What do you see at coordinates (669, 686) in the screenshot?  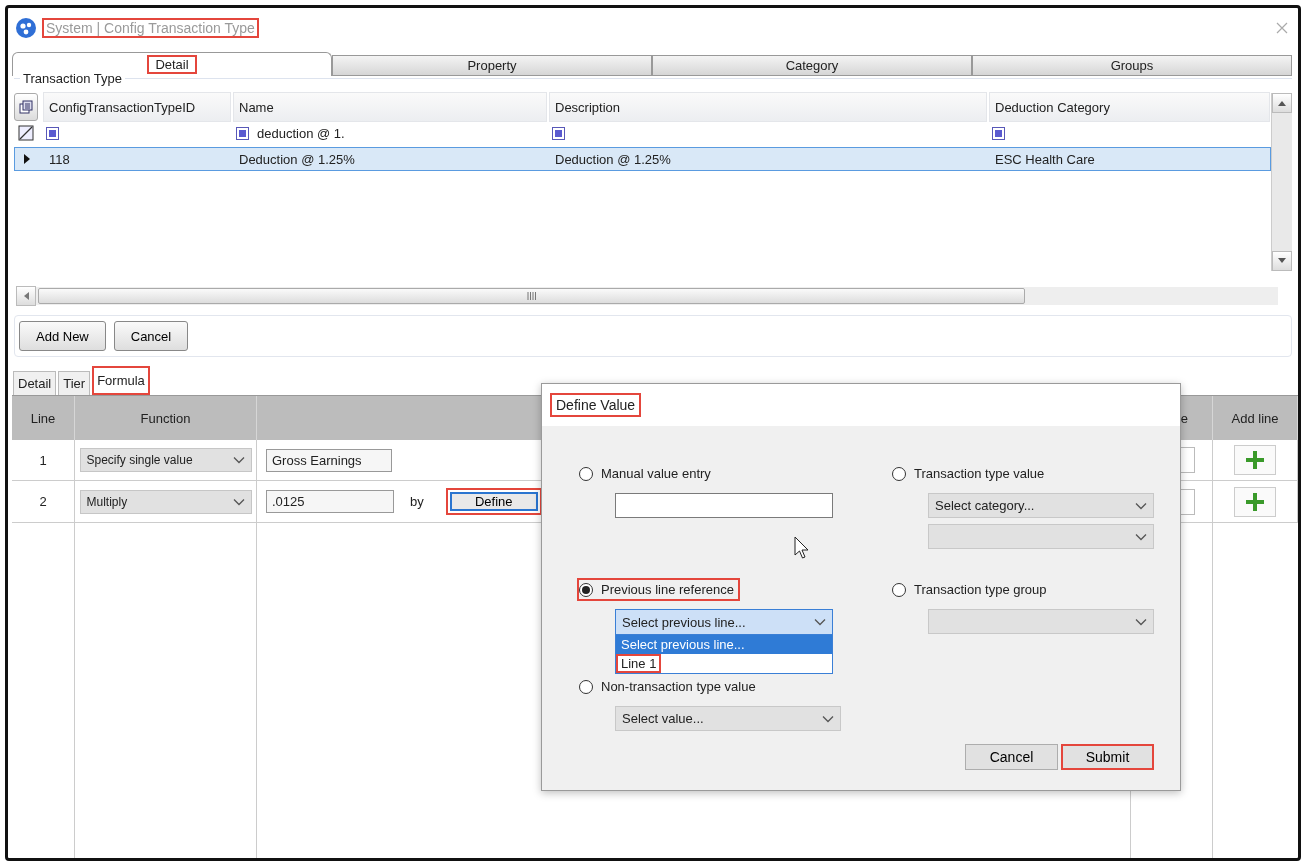 I see `radio-option: Non-transaction type value` at bounding box center [669, 686].